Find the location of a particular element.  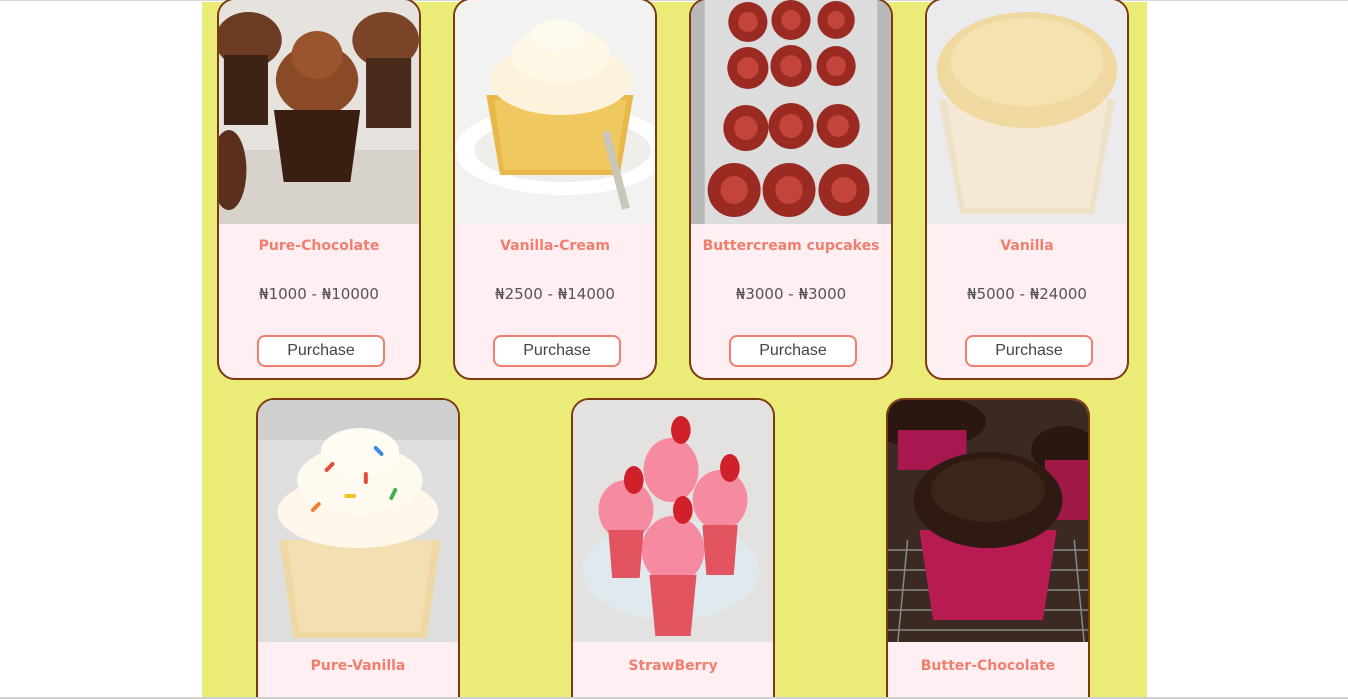

product-name: Vanilla-Cream is located at coordinates (555, 246).